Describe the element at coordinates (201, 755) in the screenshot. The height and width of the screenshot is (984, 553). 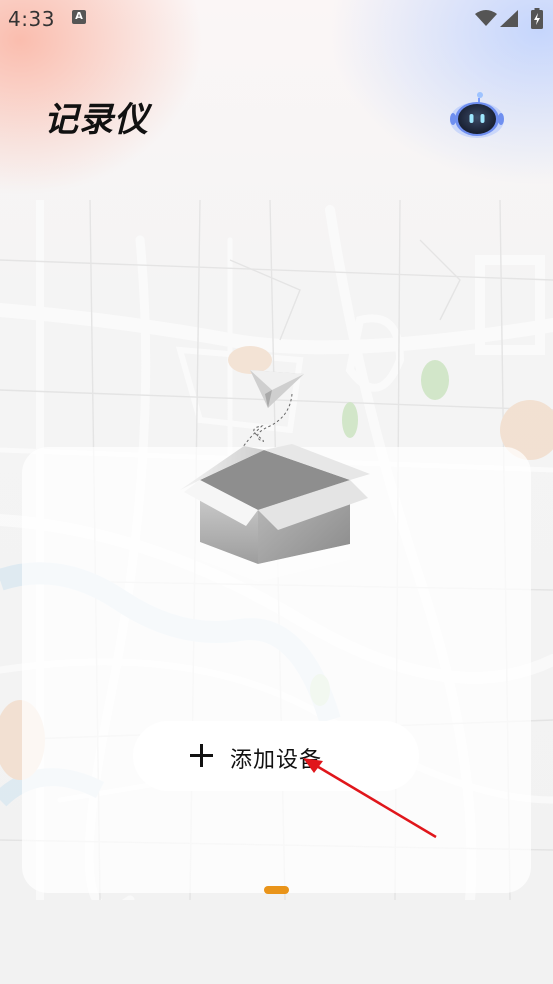
I see `plus-icon` at that location.